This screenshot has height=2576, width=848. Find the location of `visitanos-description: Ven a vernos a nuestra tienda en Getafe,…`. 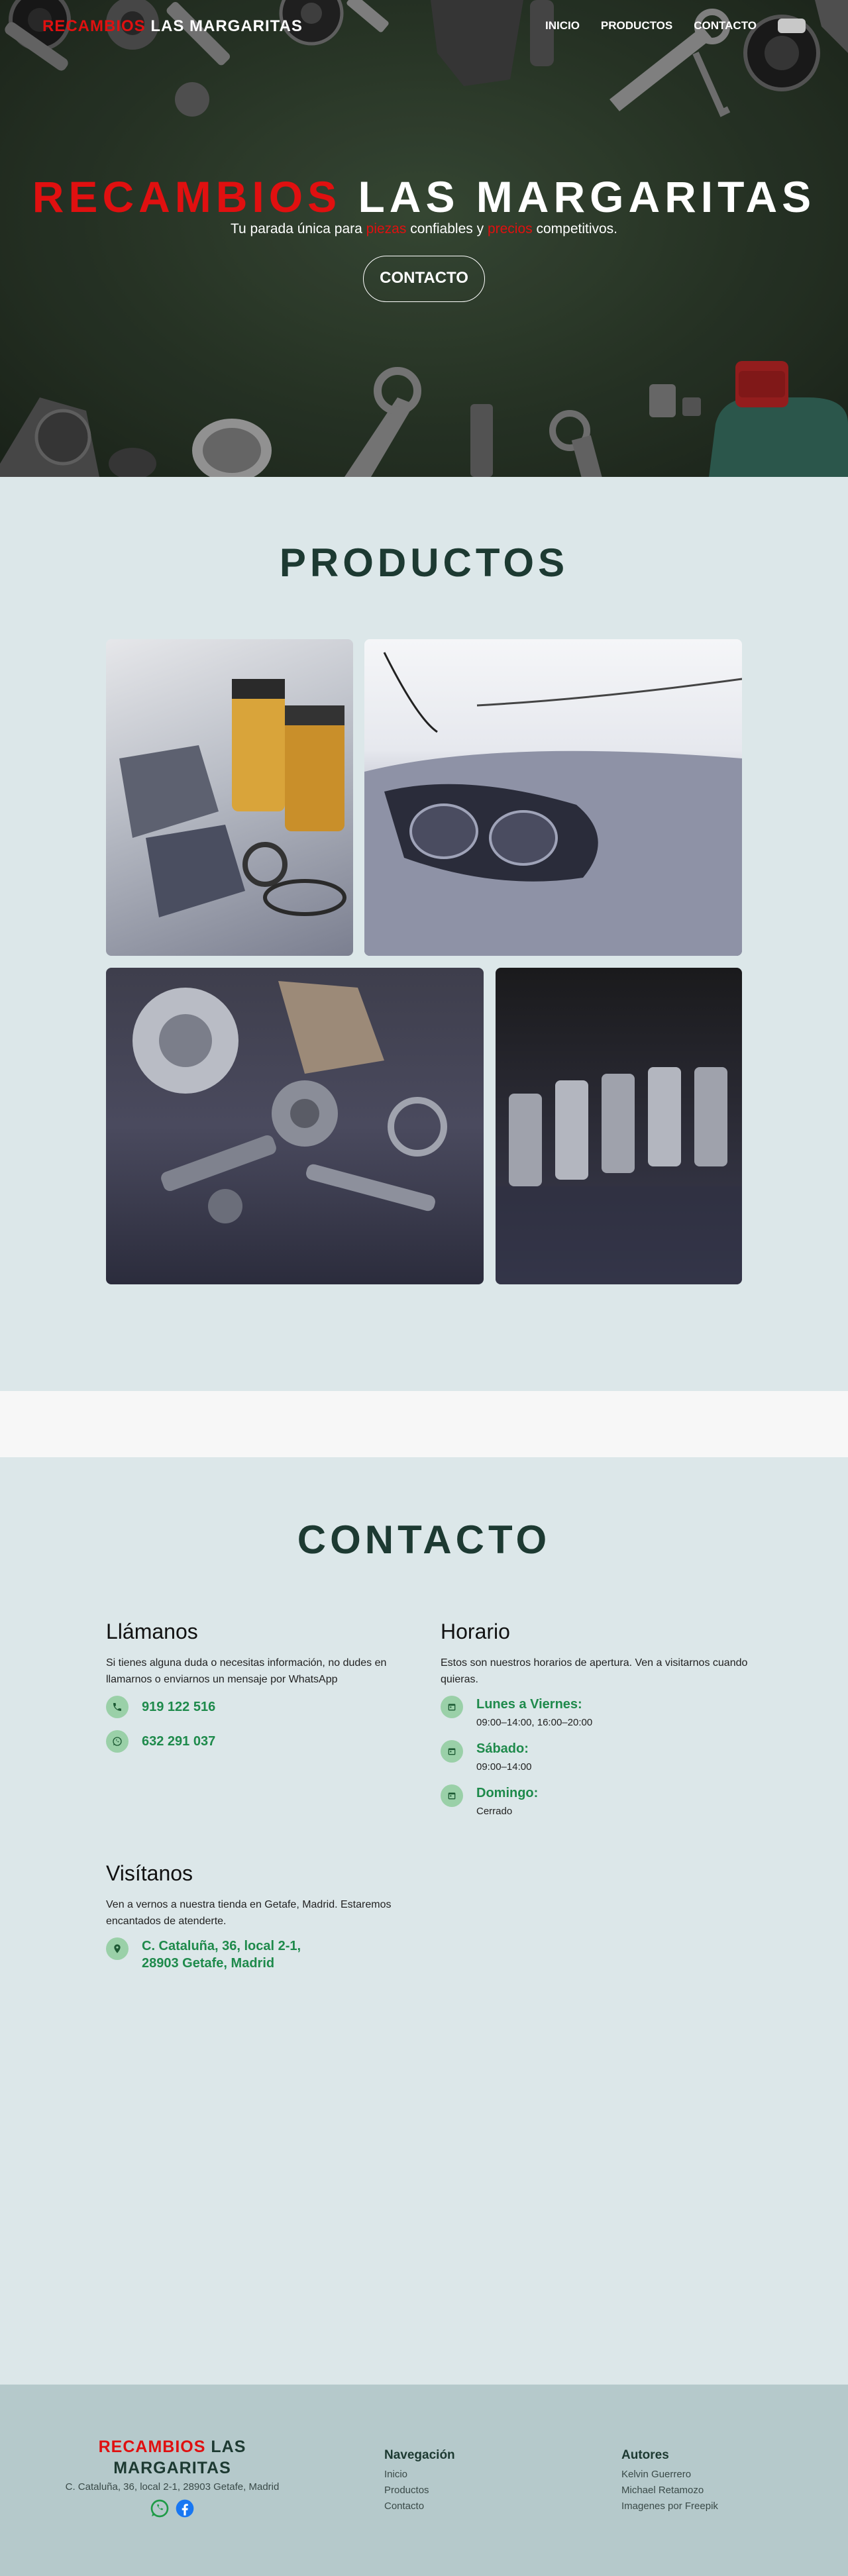

visitanos-description: Ven a vernos a nuestra tienda en Getafe,… is located at coordinates (249, 1913).